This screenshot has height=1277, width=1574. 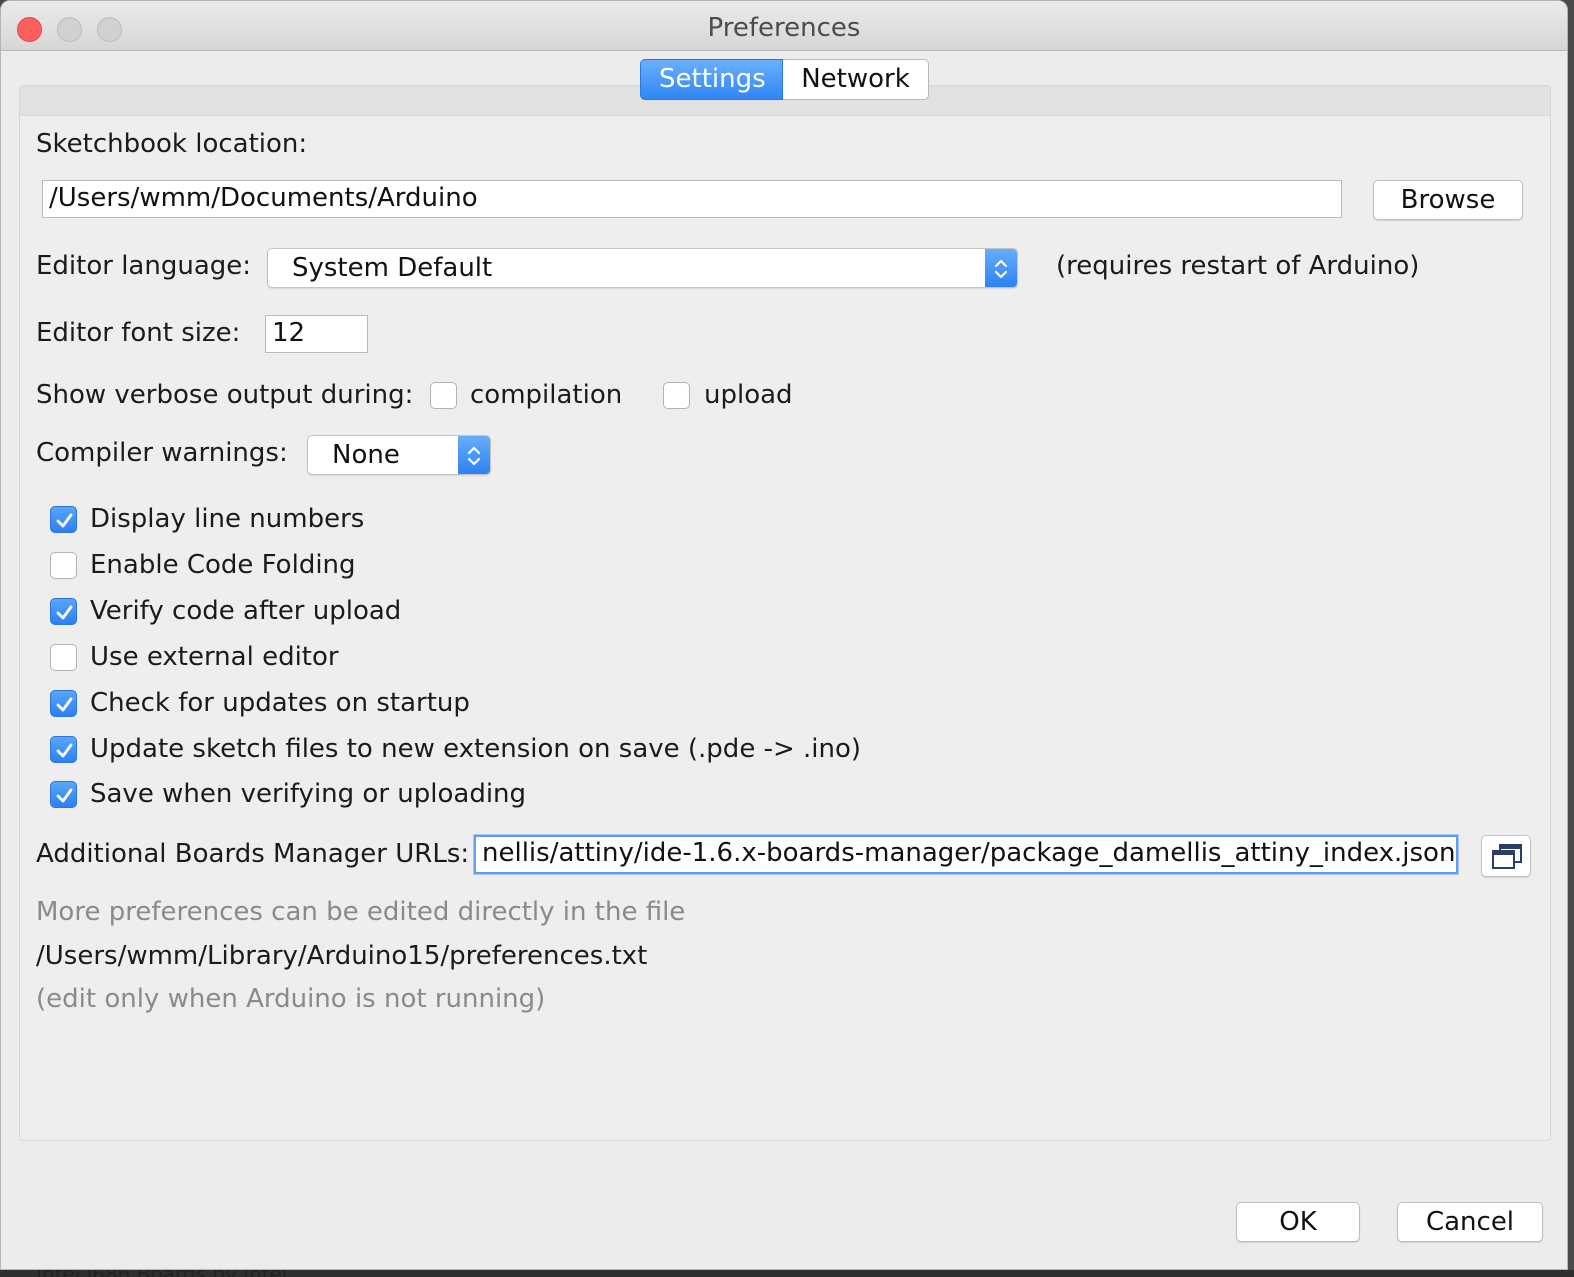 I want to click on editor-font-size-label: Editor font size:, so click(x=138, y=333).